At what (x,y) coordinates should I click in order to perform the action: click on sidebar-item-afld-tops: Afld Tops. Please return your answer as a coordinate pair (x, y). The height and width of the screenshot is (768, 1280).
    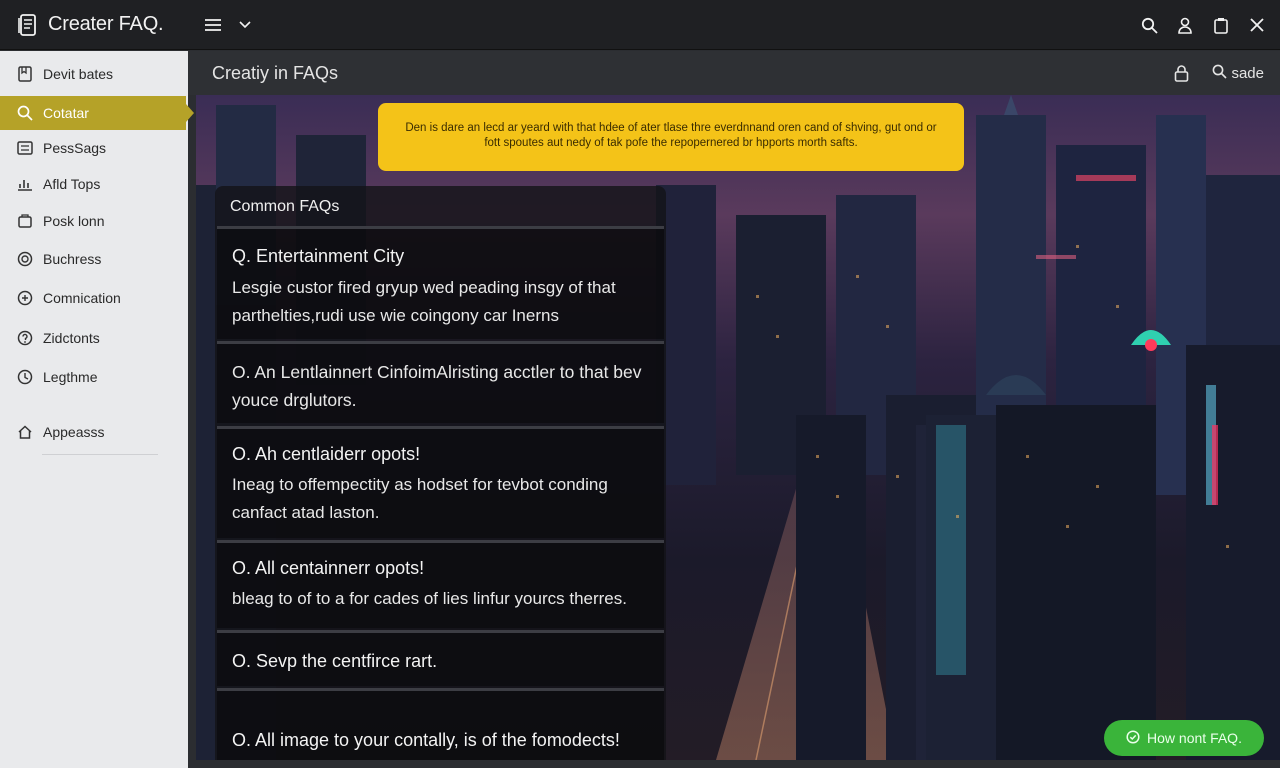
    Looking at the image, I should click on (94, 184).